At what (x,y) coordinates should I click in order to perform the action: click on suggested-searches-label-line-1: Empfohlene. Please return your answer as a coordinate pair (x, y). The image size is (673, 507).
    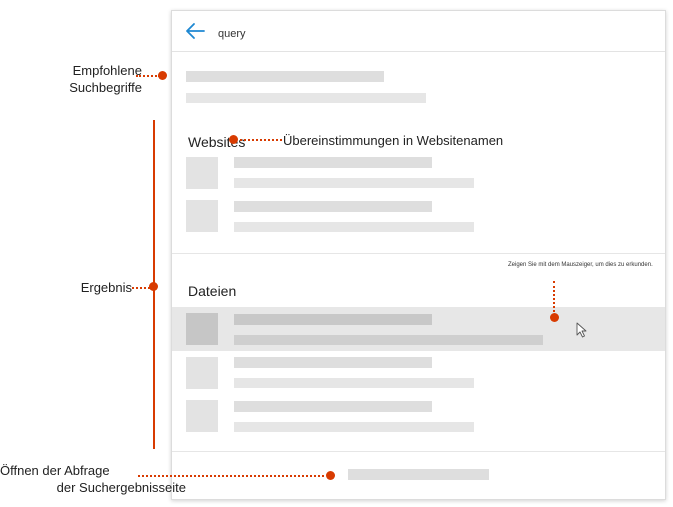
    Looking at the image, I should click on (107, 70).